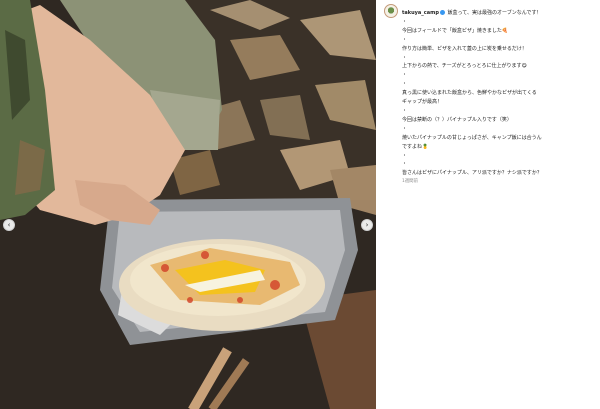 The height and width of the screenshot is (409, 600). I want to click on chevron-left-icon: ‹, so click(9, 225).